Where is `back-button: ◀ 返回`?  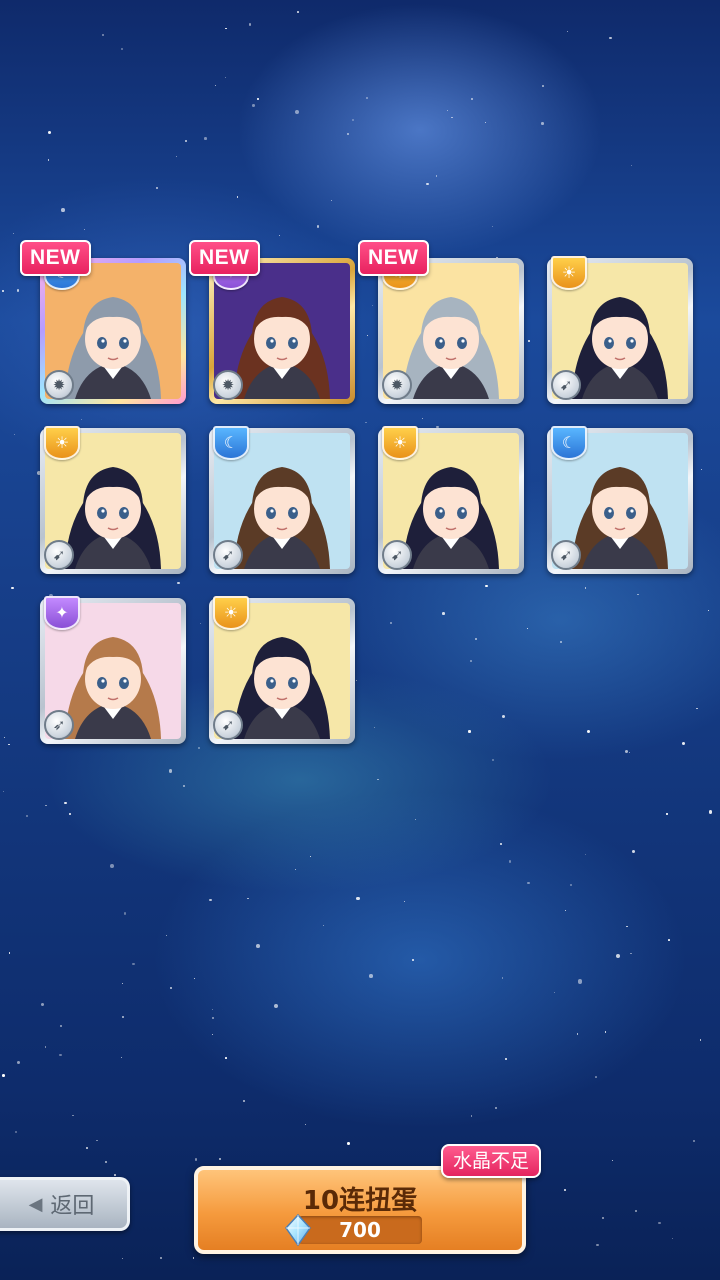 back-button: ◀ 返回 is located at coordinates (65, 1204).